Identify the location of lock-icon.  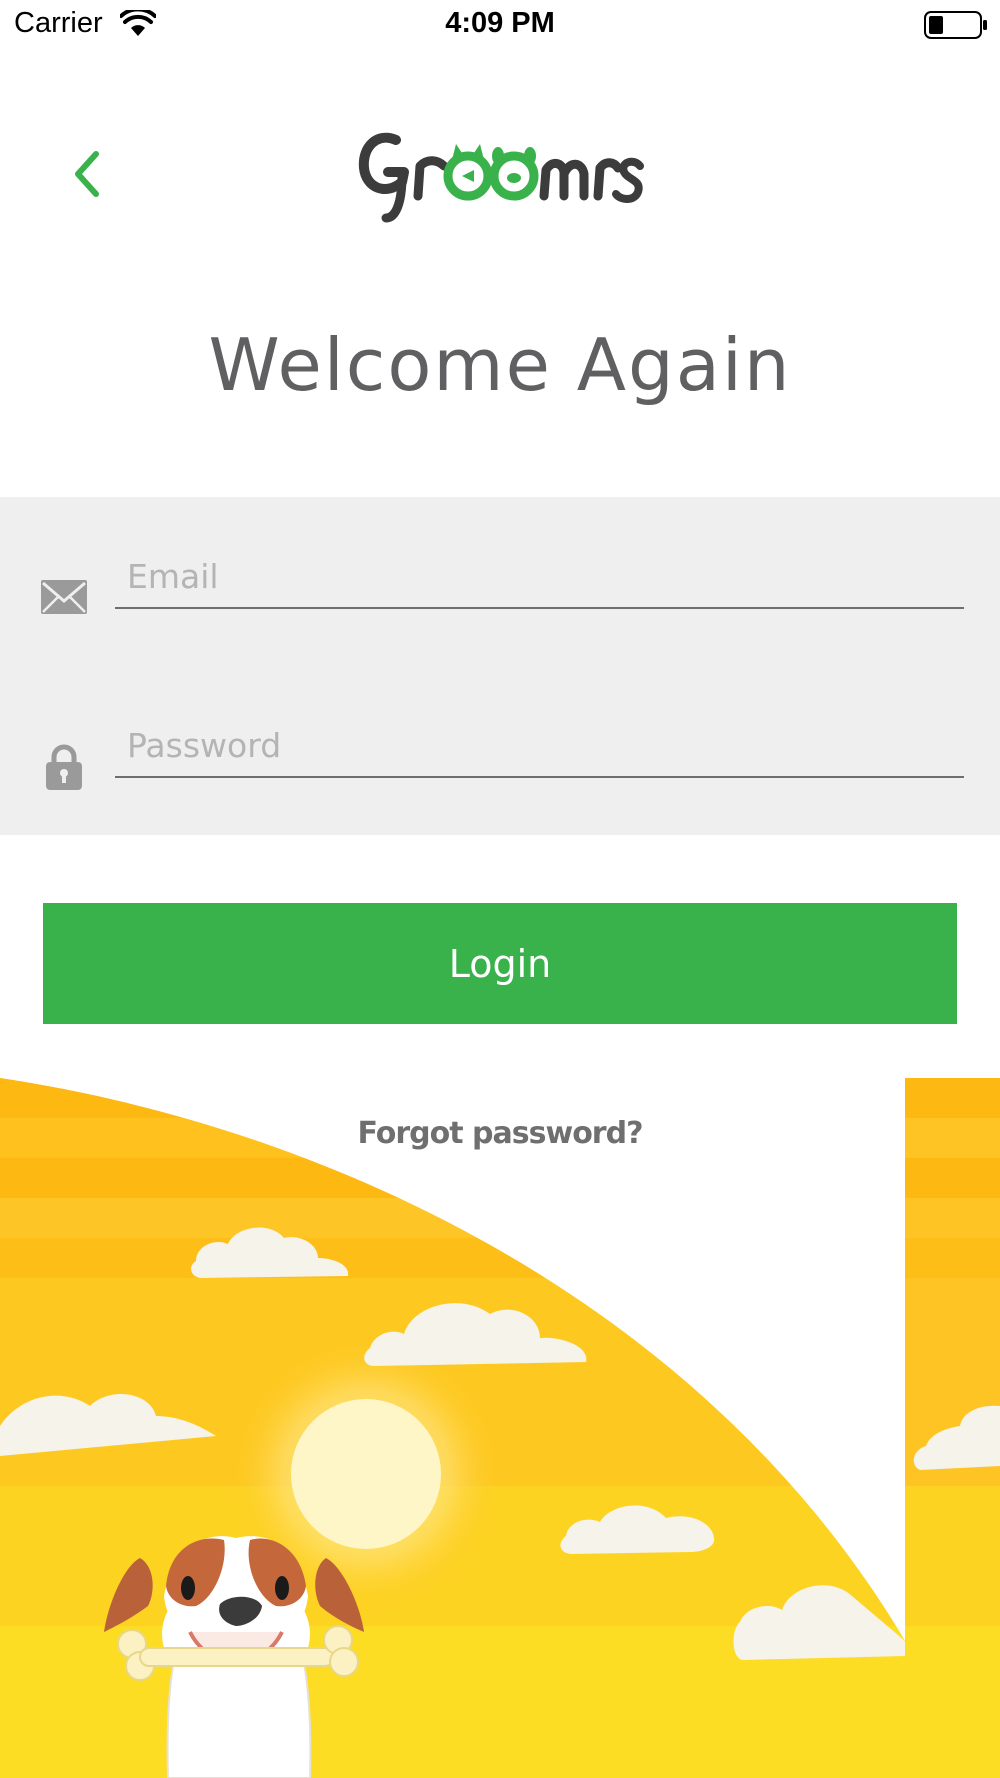
(64, 767).